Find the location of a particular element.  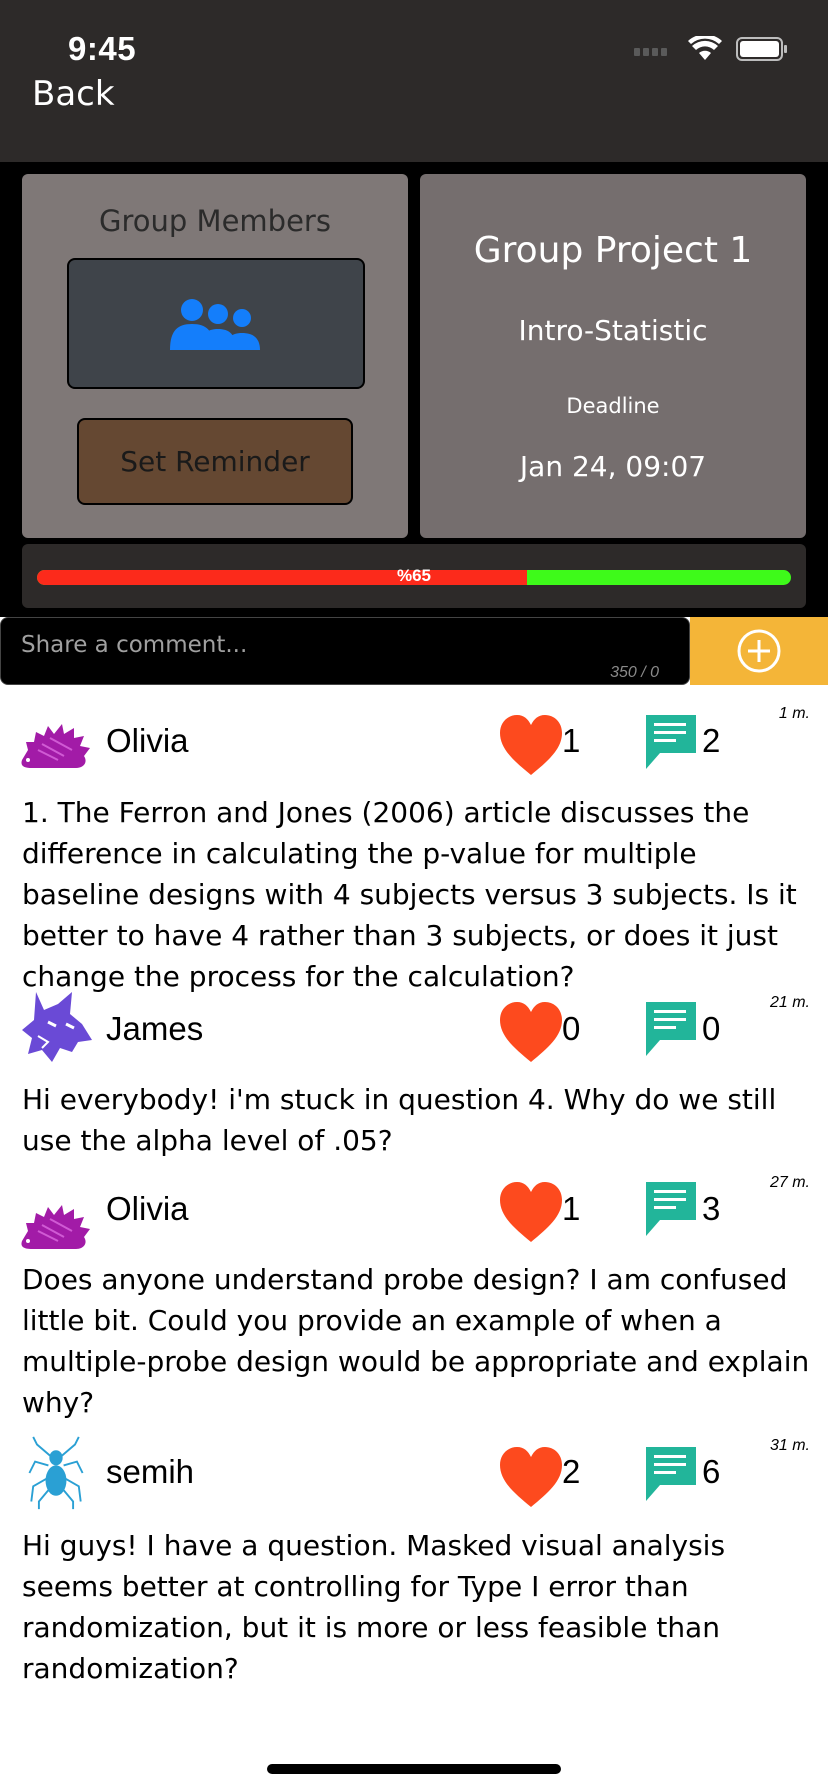

deadline-value: Jan 24, 09:07 is located at coordinates (613, 466).